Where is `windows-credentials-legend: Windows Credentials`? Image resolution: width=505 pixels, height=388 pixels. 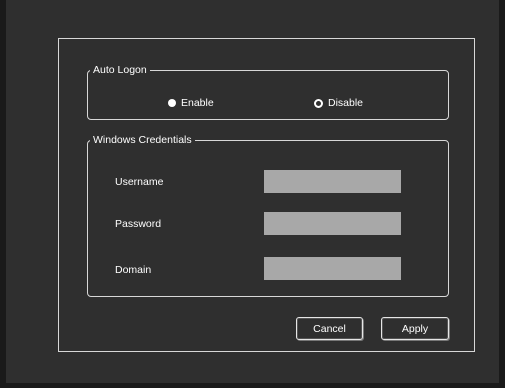 windows-credentials-legend: Windows Credentials is located at coordinates (142, 140).